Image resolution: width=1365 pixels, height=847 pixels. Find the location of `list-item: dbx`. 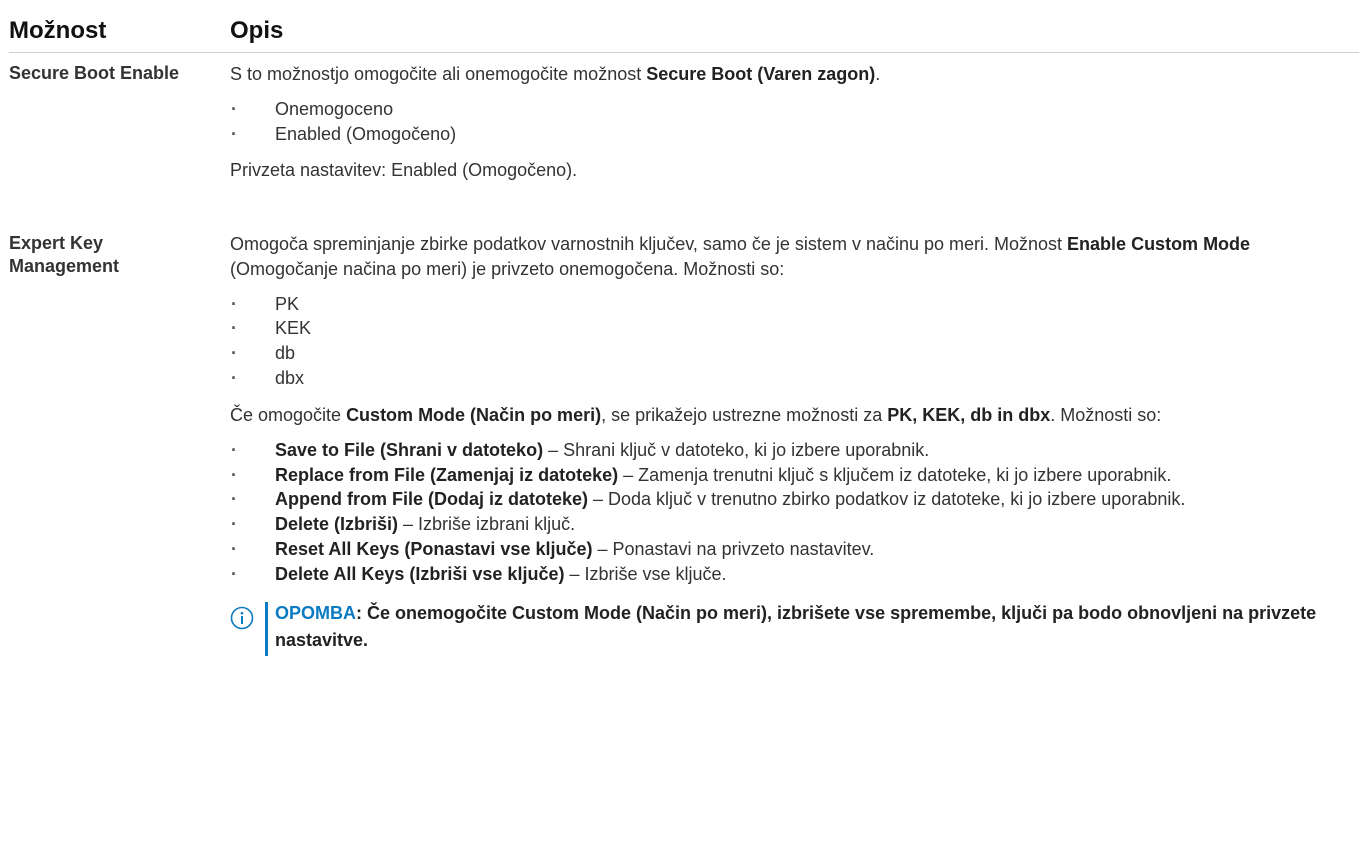

list-item: dbx is located at coordinates (795, 378).